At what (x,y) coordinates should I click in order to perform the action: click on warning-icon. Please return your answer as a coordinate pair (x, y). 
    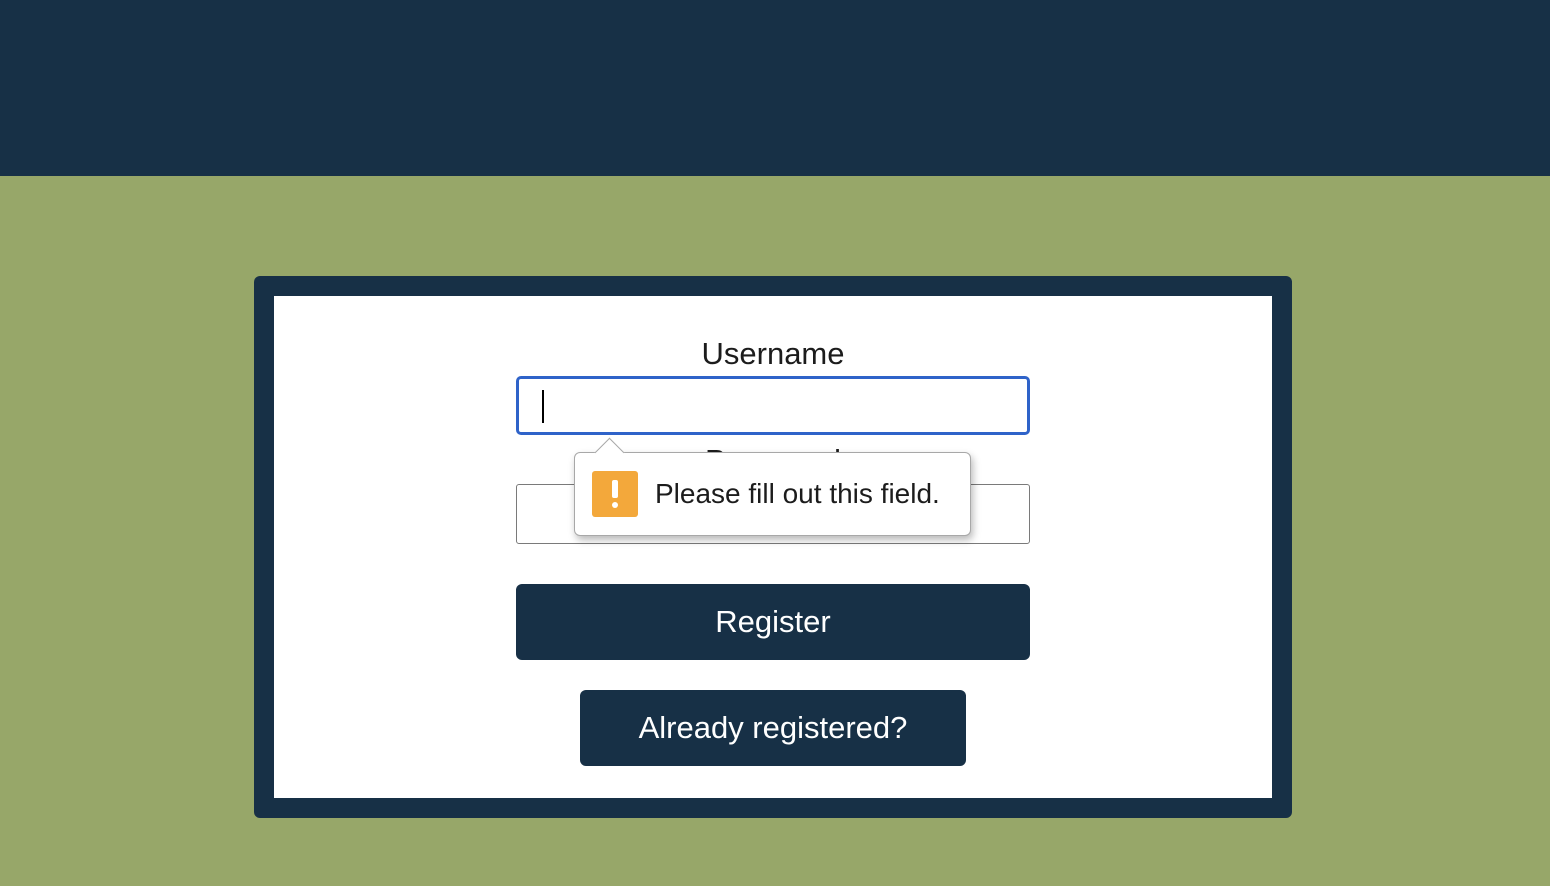
    Looking at the image, I should click on (615, 494).